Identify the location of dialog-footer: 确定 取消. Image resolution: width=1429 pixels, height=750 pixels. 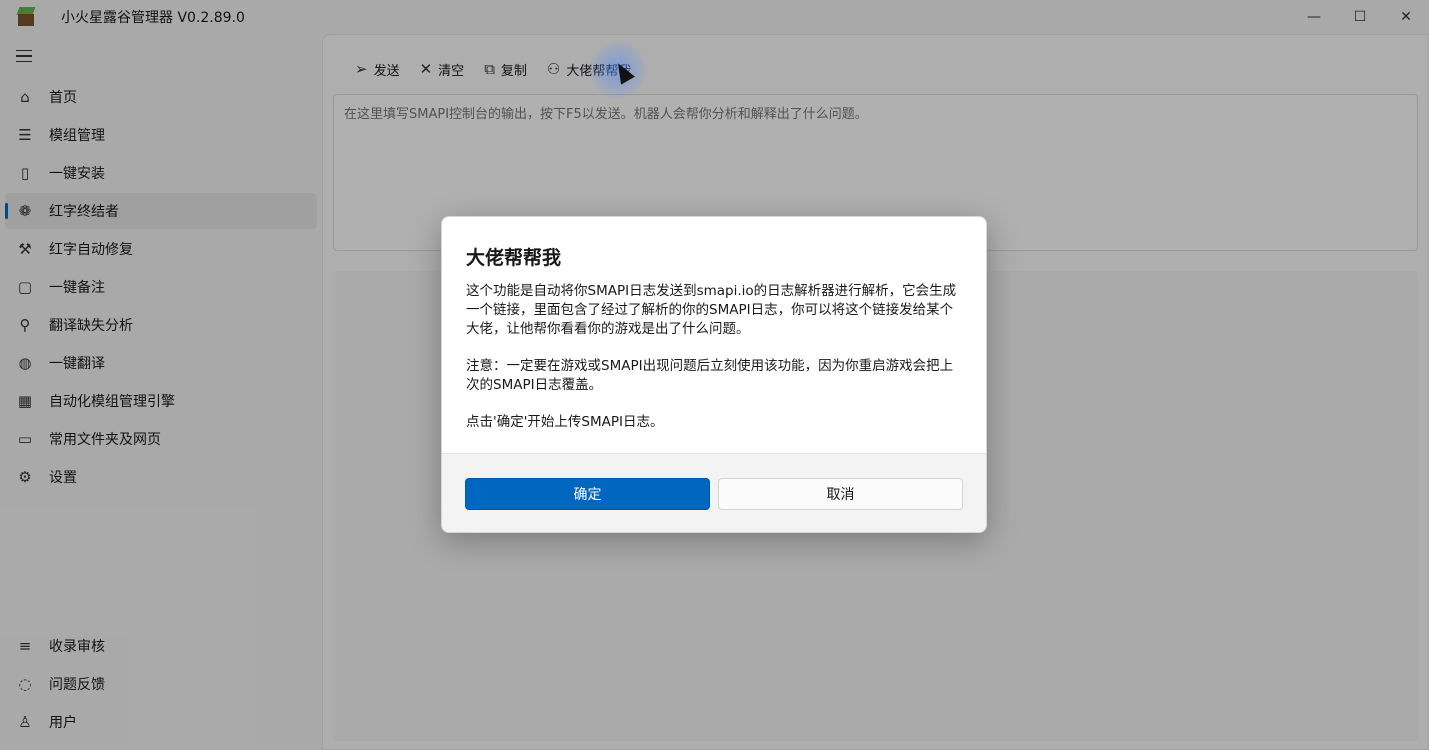
(714, 492).